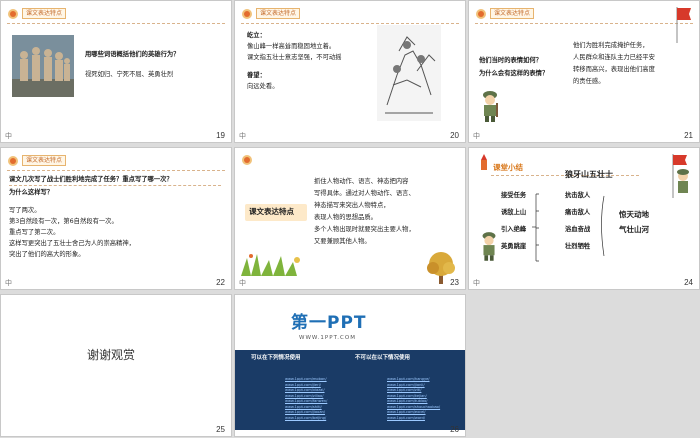 The width and height of the screenshot is (700, 438). Describe the element at coordinates (256, 75) in the screenshot. I see `vocab-word-2: 眷望：` at that location.